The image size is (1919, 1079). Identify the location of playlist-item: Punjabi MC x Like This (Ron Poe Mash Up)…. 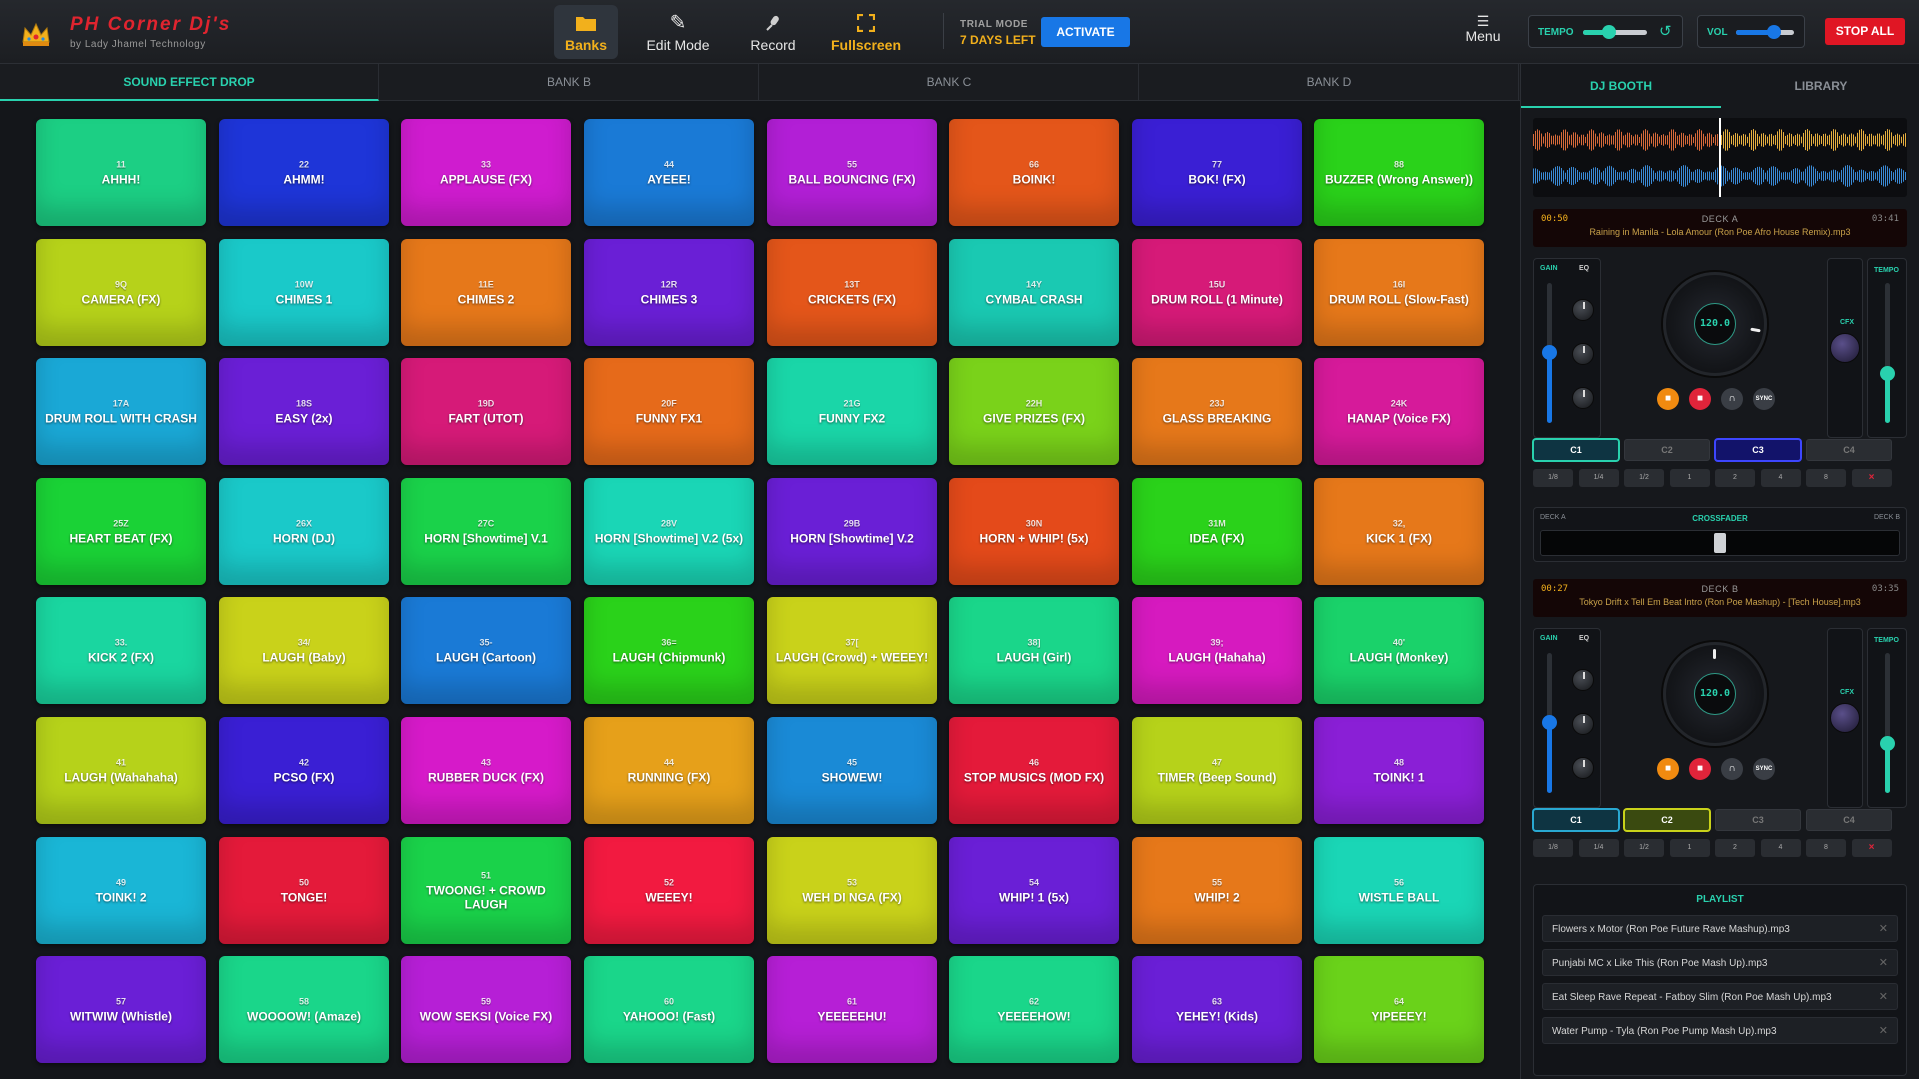
(1720, 962).